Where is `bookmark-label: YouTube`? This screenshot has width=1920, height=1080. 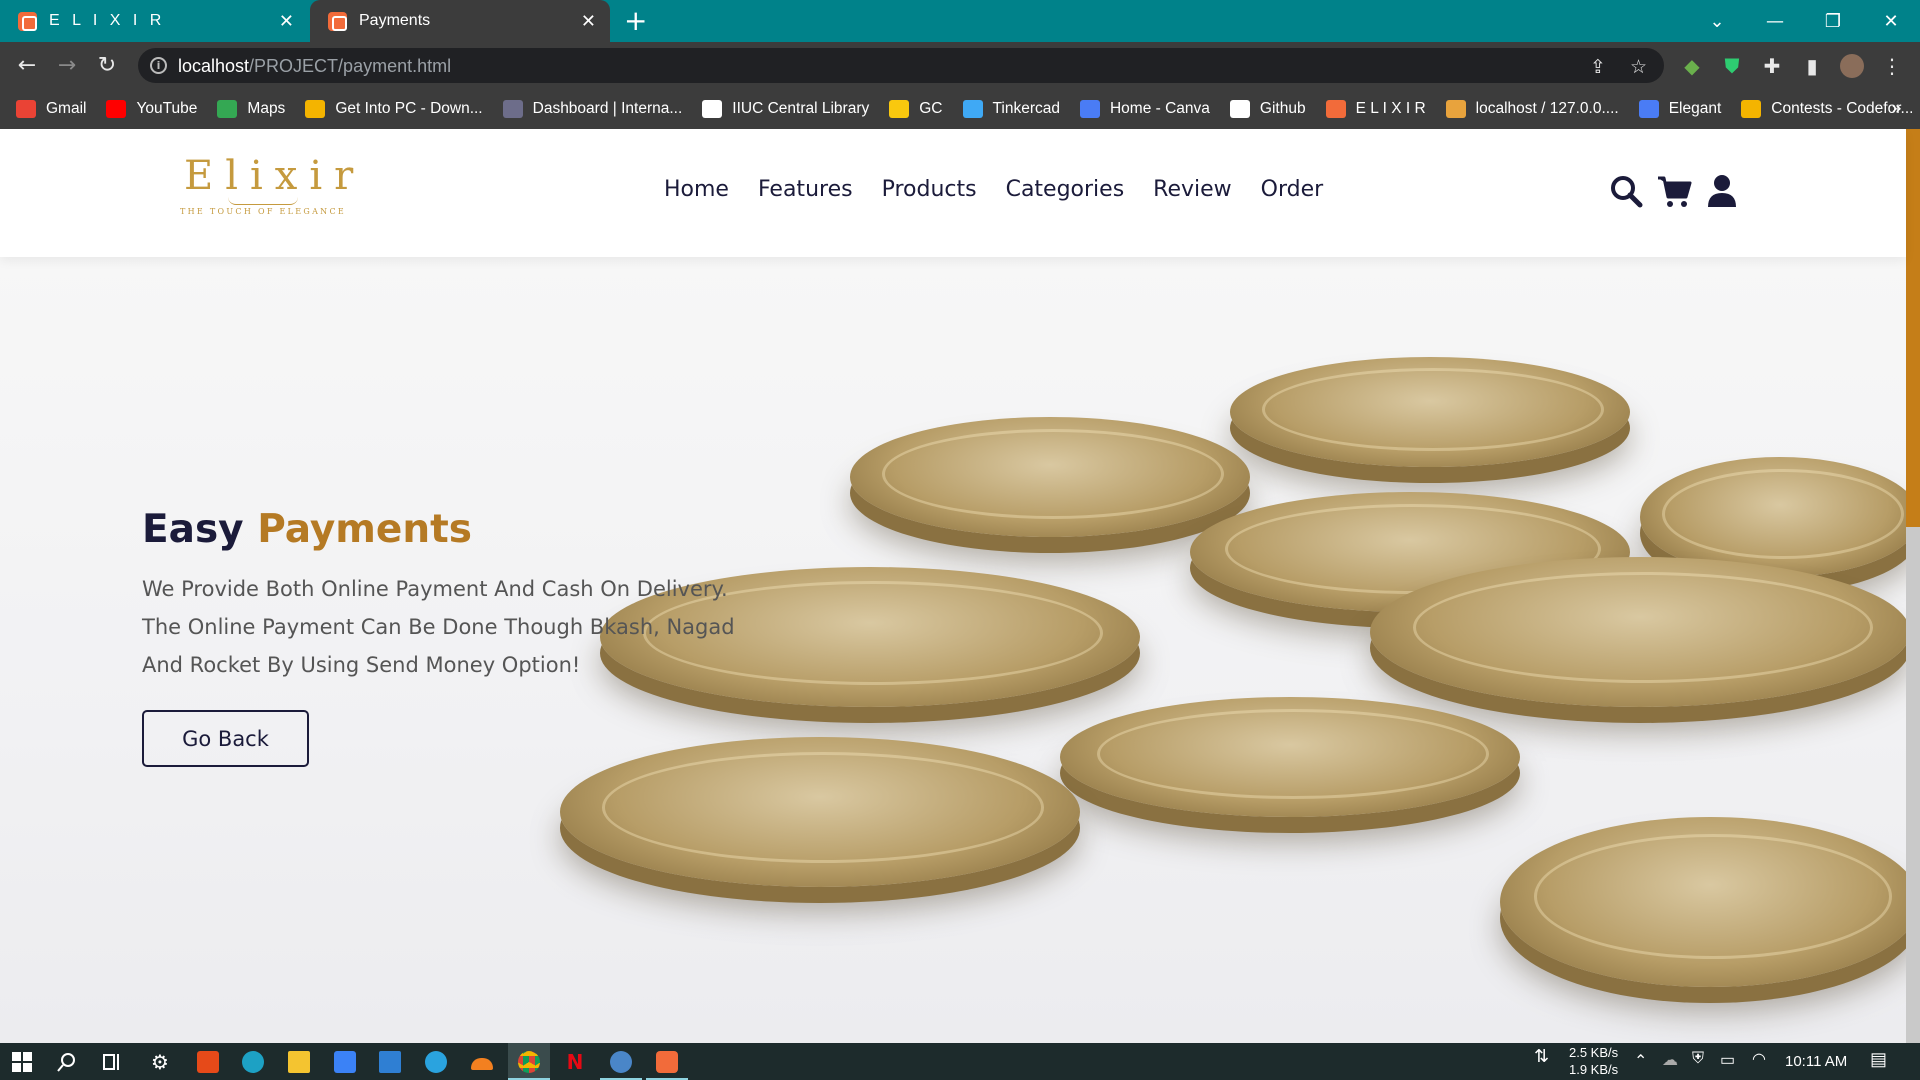
bookmark-label: YouTube is located at coordinates (167, 108).